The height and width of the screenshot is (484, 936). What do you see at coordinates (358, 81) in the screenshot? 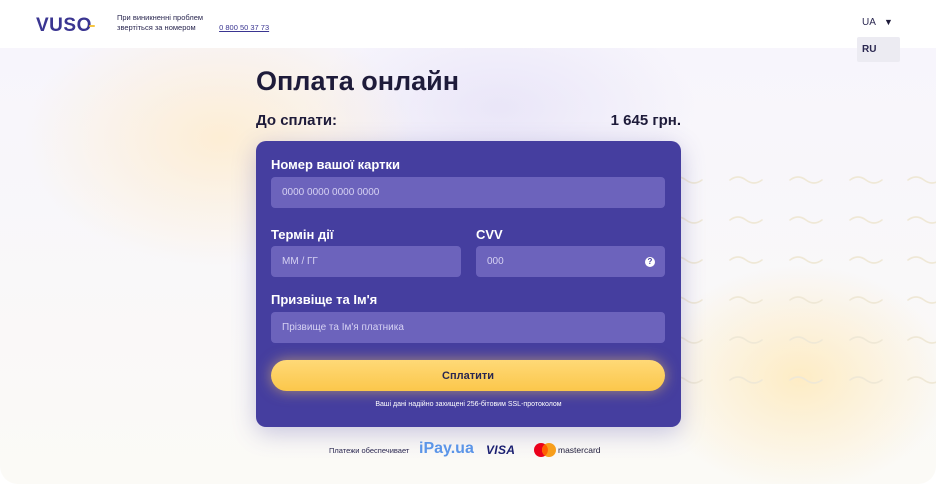
I see `page-title: Оплата онлайн` at bounding box center [358, 81].